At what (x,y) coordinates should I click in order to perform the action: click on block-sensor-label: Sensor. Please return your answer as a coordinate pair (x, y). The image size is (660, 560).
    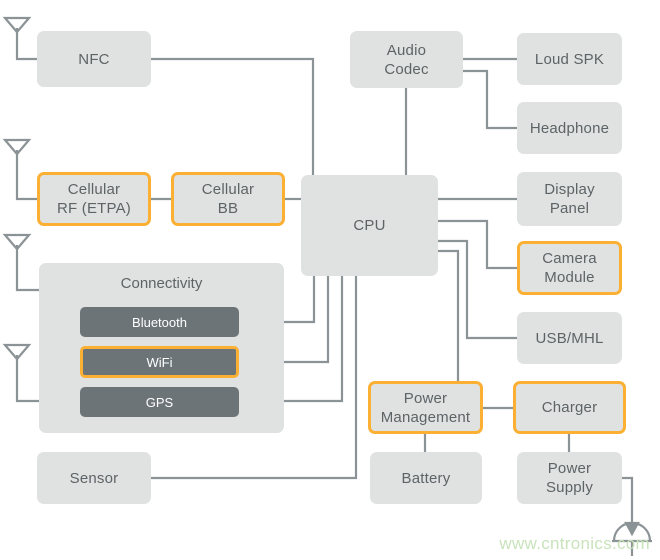
    Looking at the image, I should click on (94, 478).